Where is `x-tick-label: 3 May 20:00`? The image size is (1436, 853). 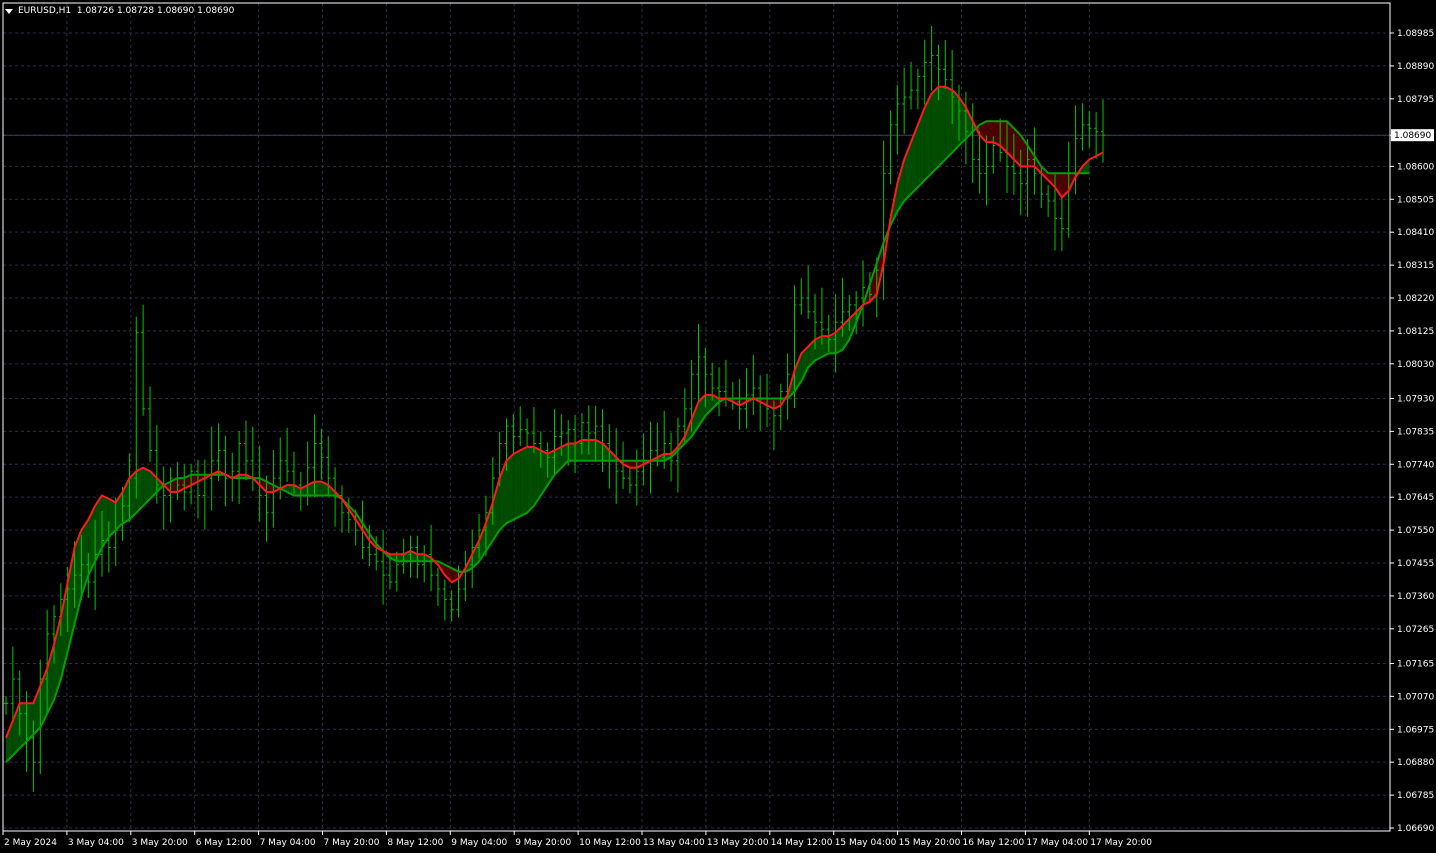
x-tick-label: 3 May 20:00 is located at coordinates (160, 843).